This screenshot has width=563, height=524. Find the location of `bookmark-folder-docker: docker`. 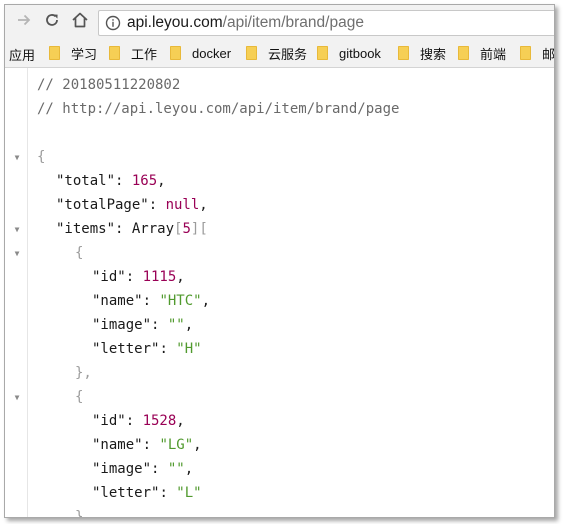

bookmark-folder-docker: docker is located at coordinates (200, 53).